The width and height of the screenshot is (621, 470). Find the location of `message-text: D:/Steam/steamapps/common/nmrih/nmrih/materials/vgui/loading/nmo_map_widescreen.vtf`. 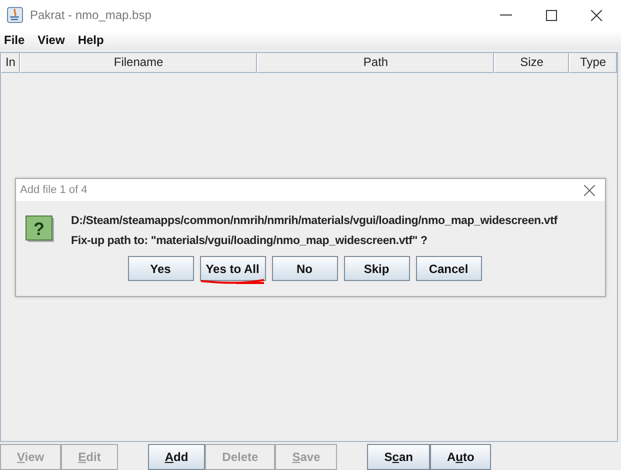

message-text: D:/Steam/steamapps/common/nmrih/nmrih/materials/vgui/loading/nmo_map_widescreen.vtf is located at coordinates (314, 221).